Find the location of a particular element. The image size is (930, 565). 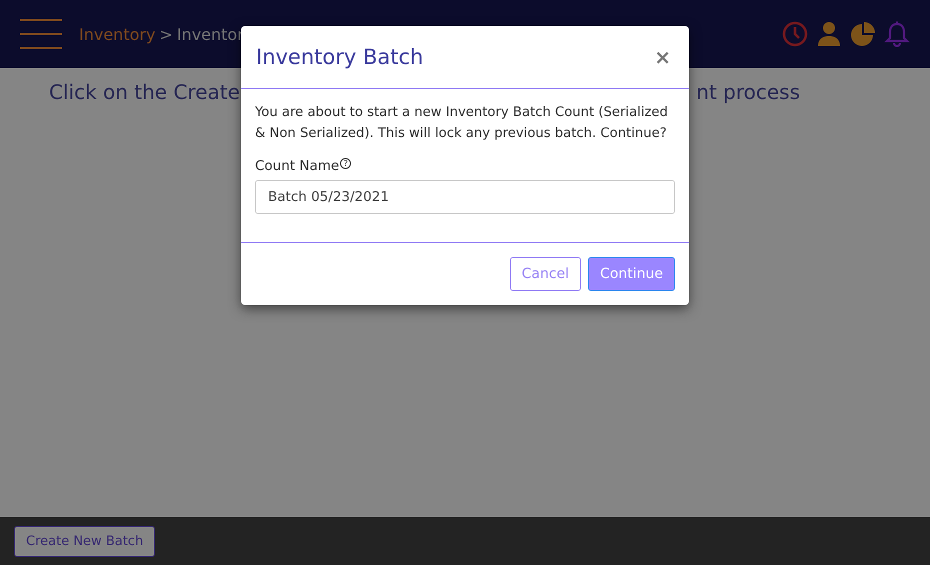

user-icon is located at coordinates (829, 34).